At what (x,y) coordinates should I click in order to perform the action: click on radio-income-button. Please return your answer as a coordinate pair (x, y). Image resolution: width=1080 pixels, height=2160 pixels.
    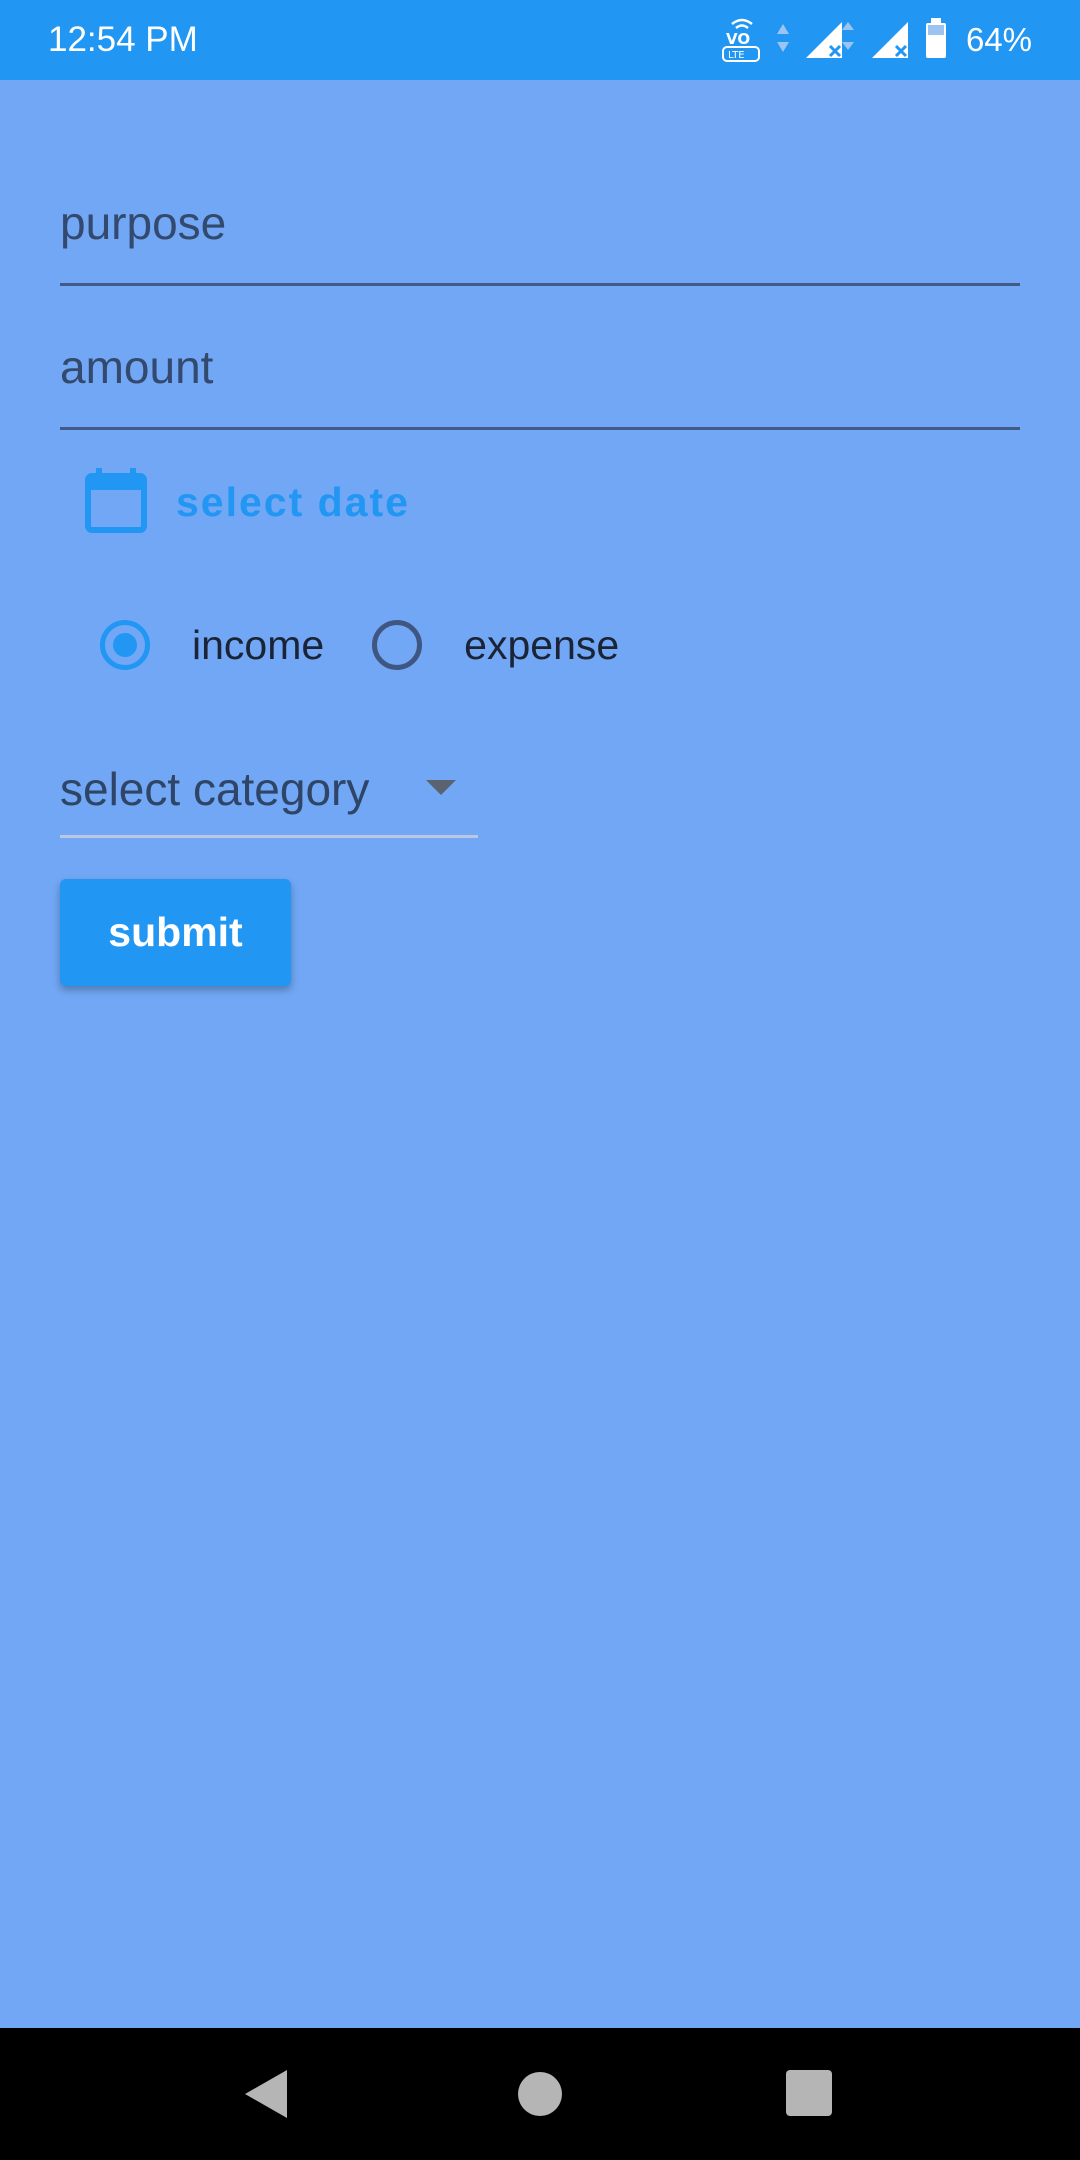
    Looking at the image, I should click on (125, 645).